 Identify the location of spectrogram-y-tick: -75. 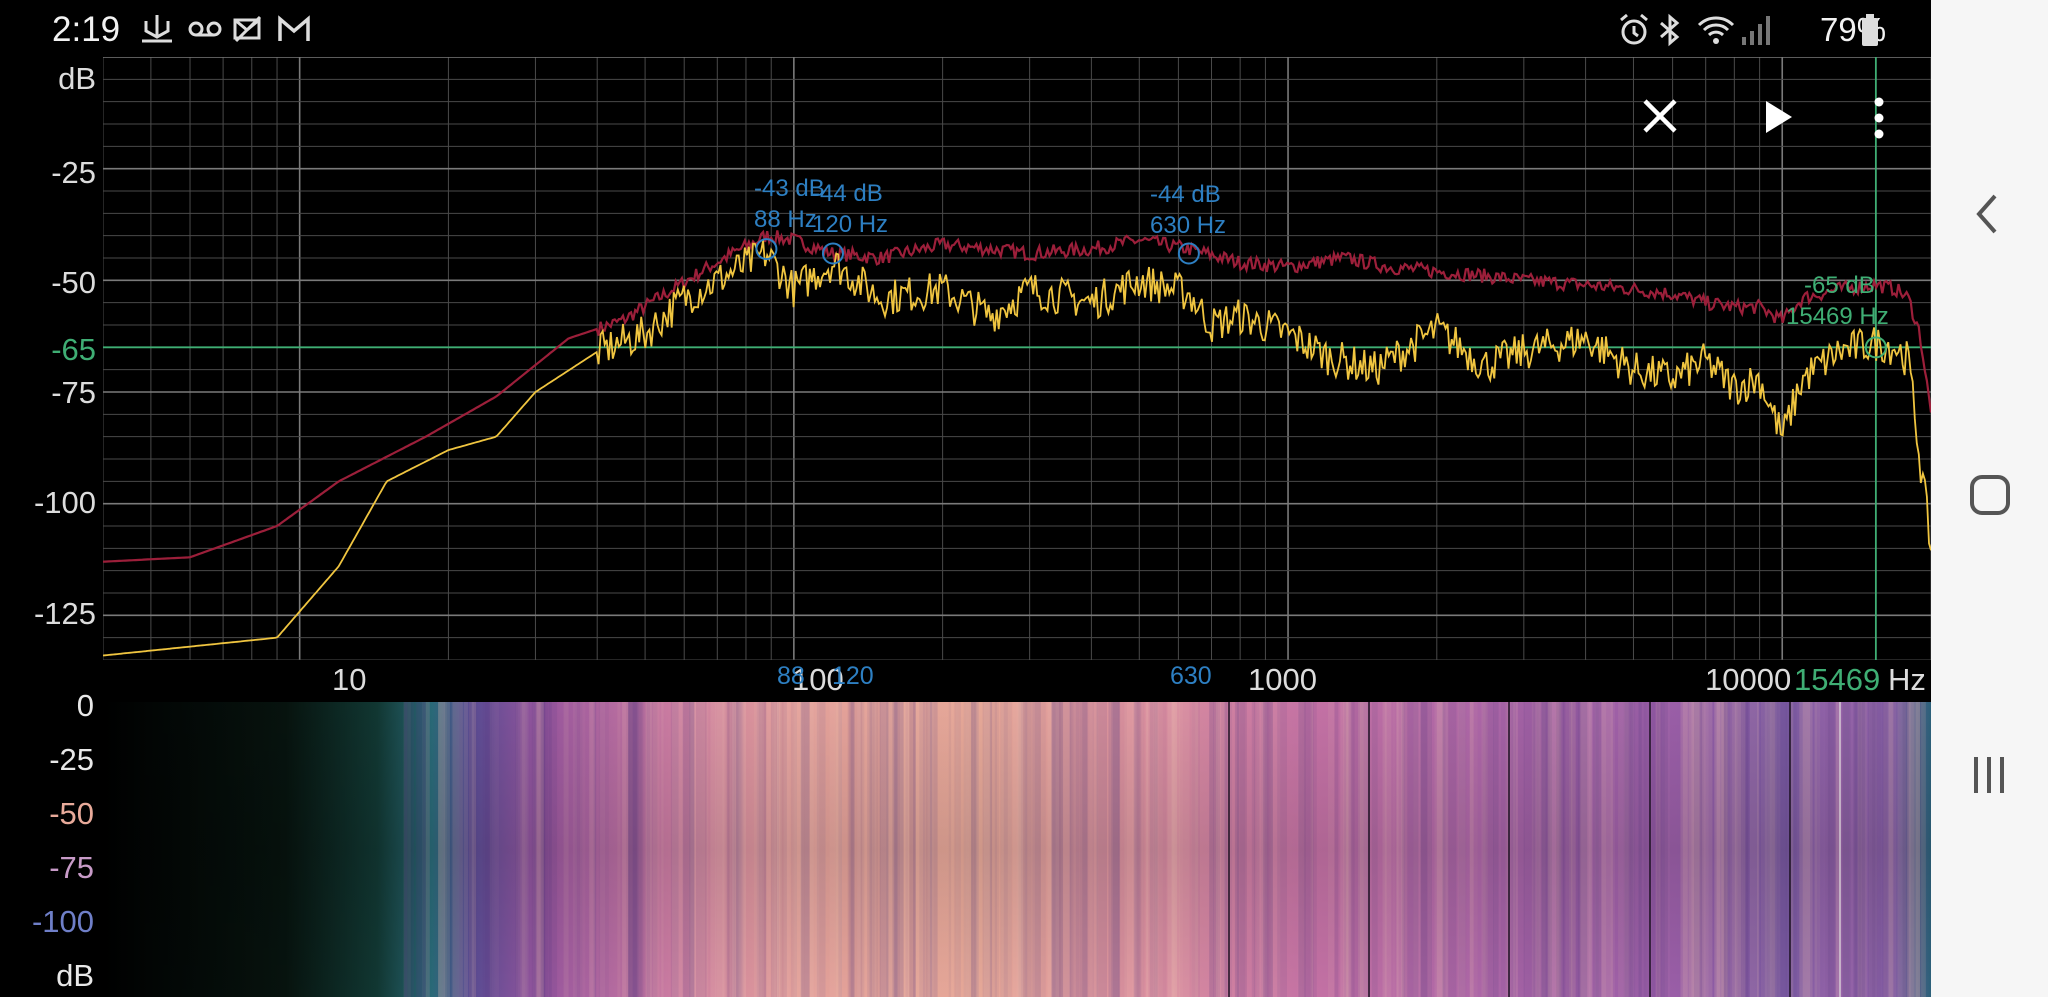
(71, 867).